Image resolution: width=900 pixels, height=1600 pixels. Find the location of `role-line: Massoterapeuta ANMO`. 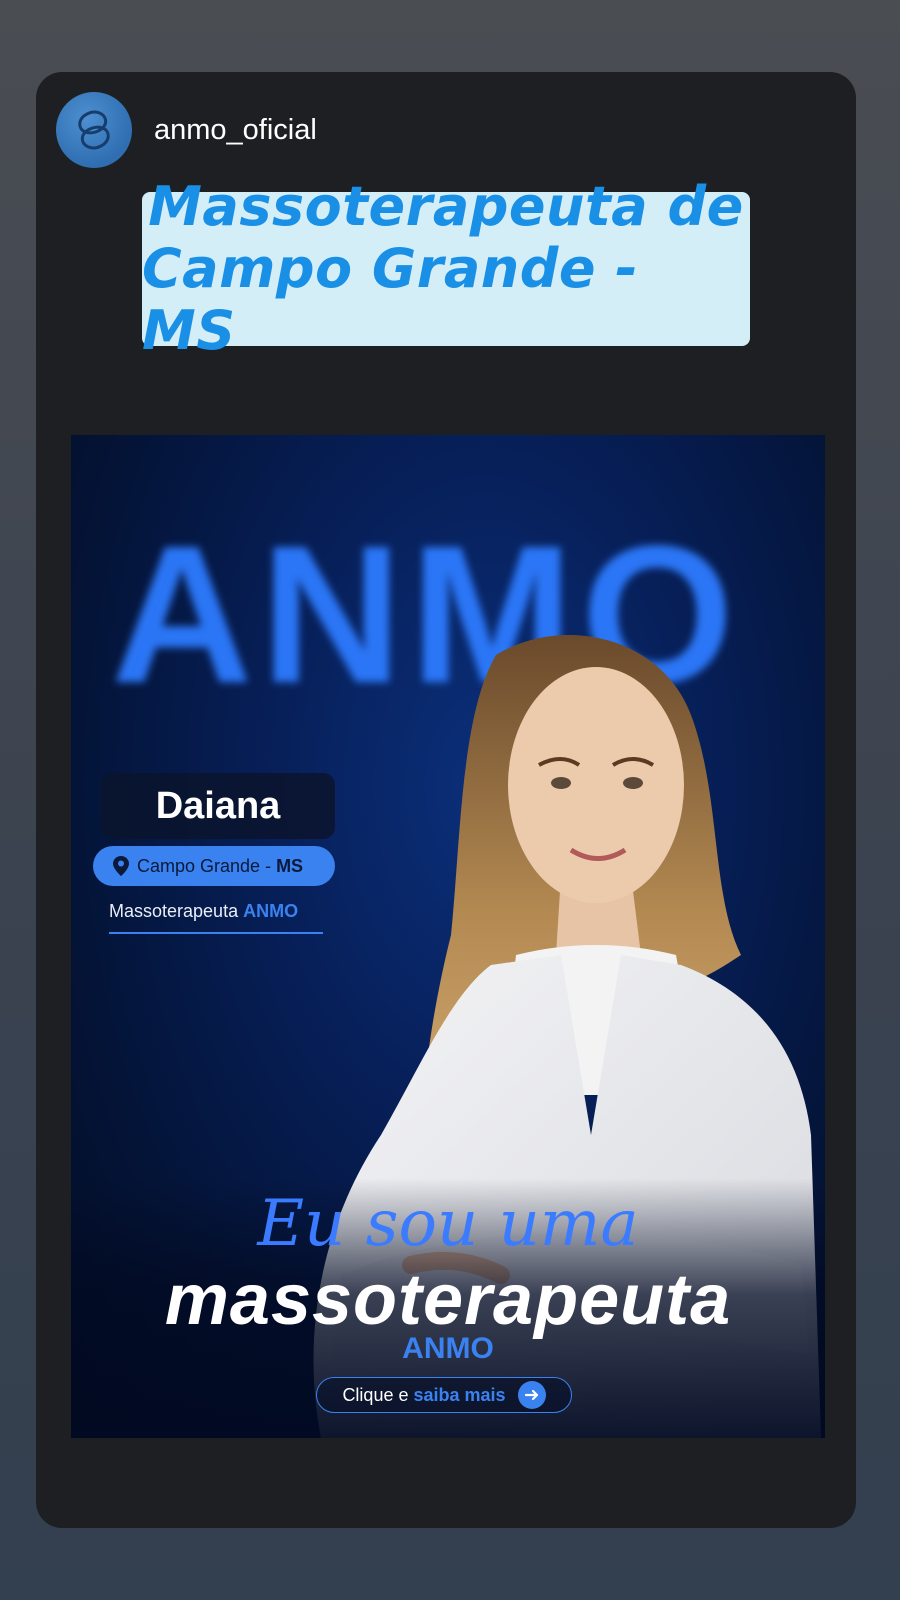

role-line: Massoterapeuta ANMO is located at coordinates (216, 917).